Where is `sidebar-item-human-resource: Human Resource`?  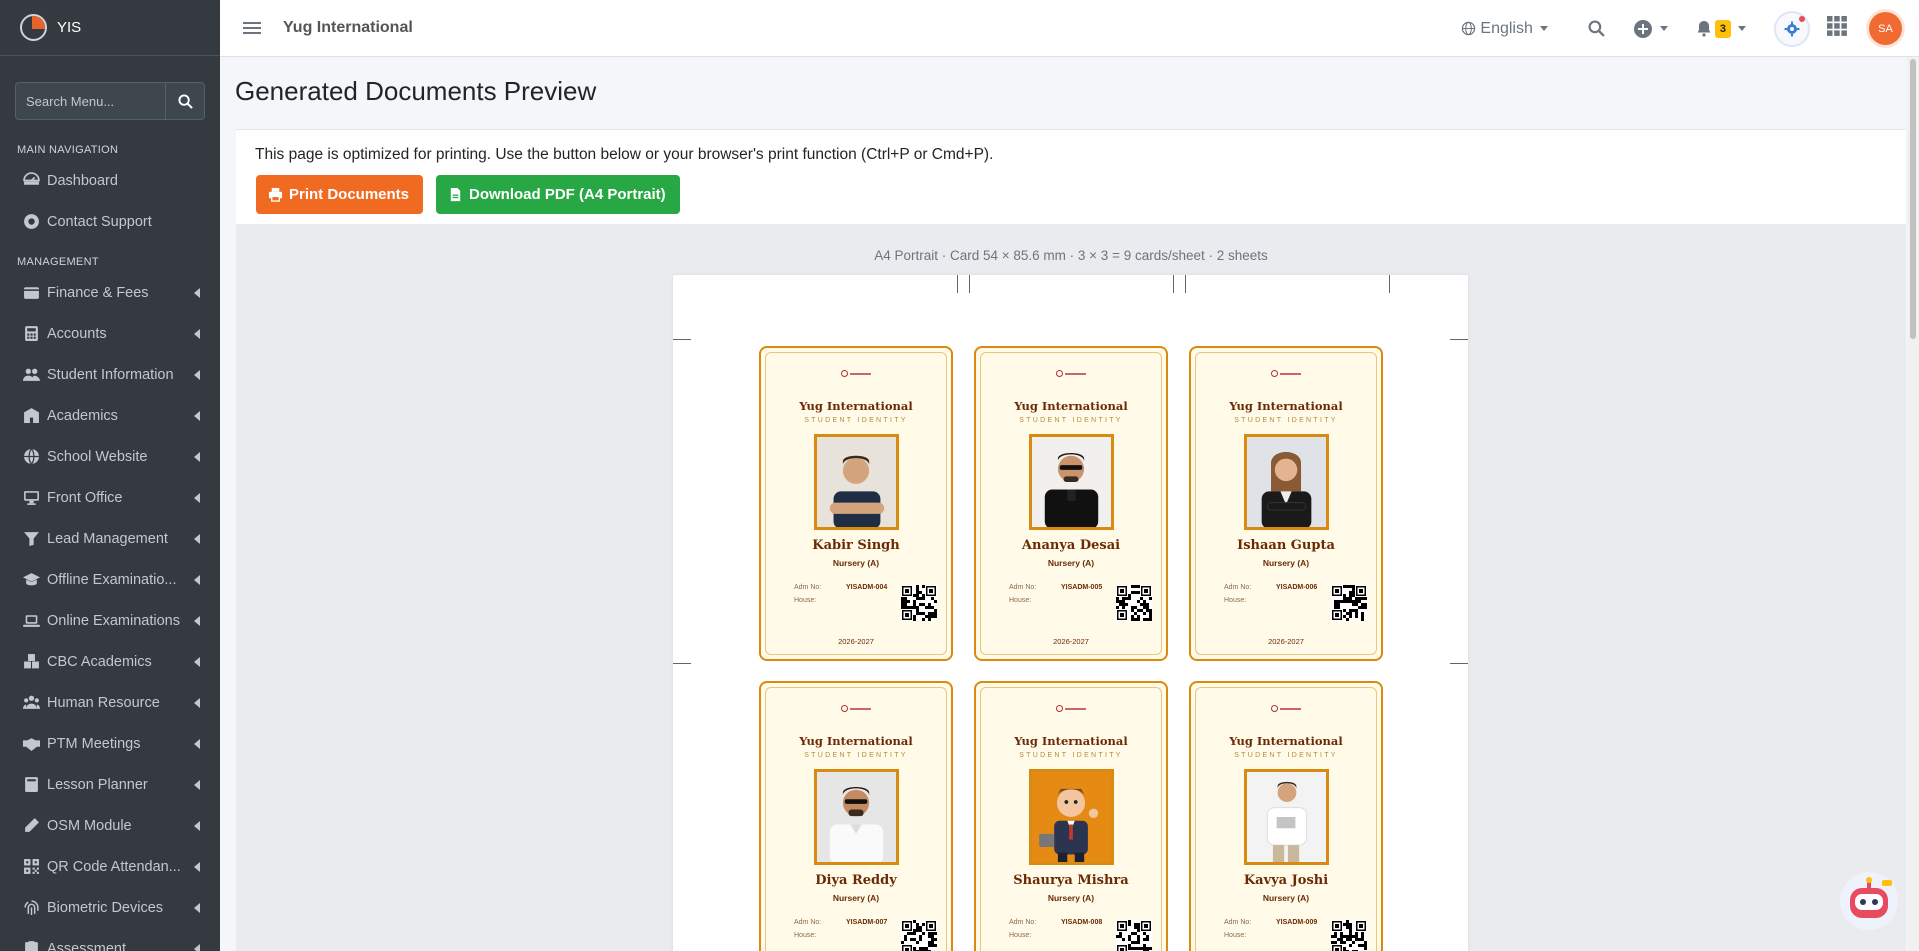
sidebar-item-human-resource: Human Resource is located at coordinates (110, 702).